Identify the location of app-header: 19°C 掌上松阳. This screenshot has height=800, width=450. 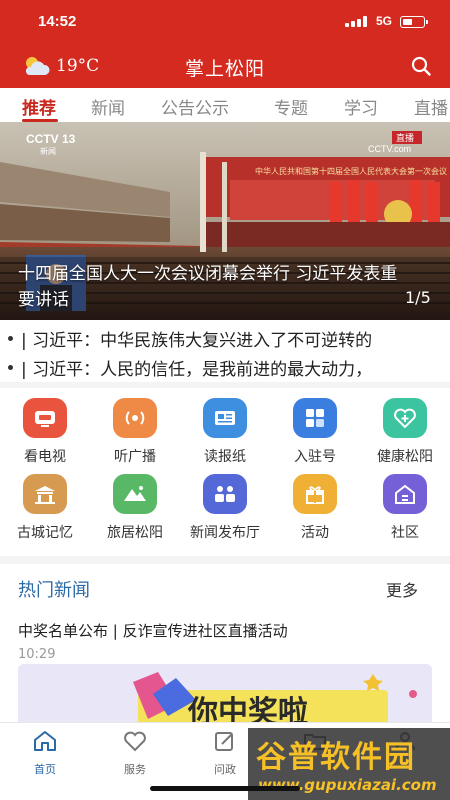
(225, 66).